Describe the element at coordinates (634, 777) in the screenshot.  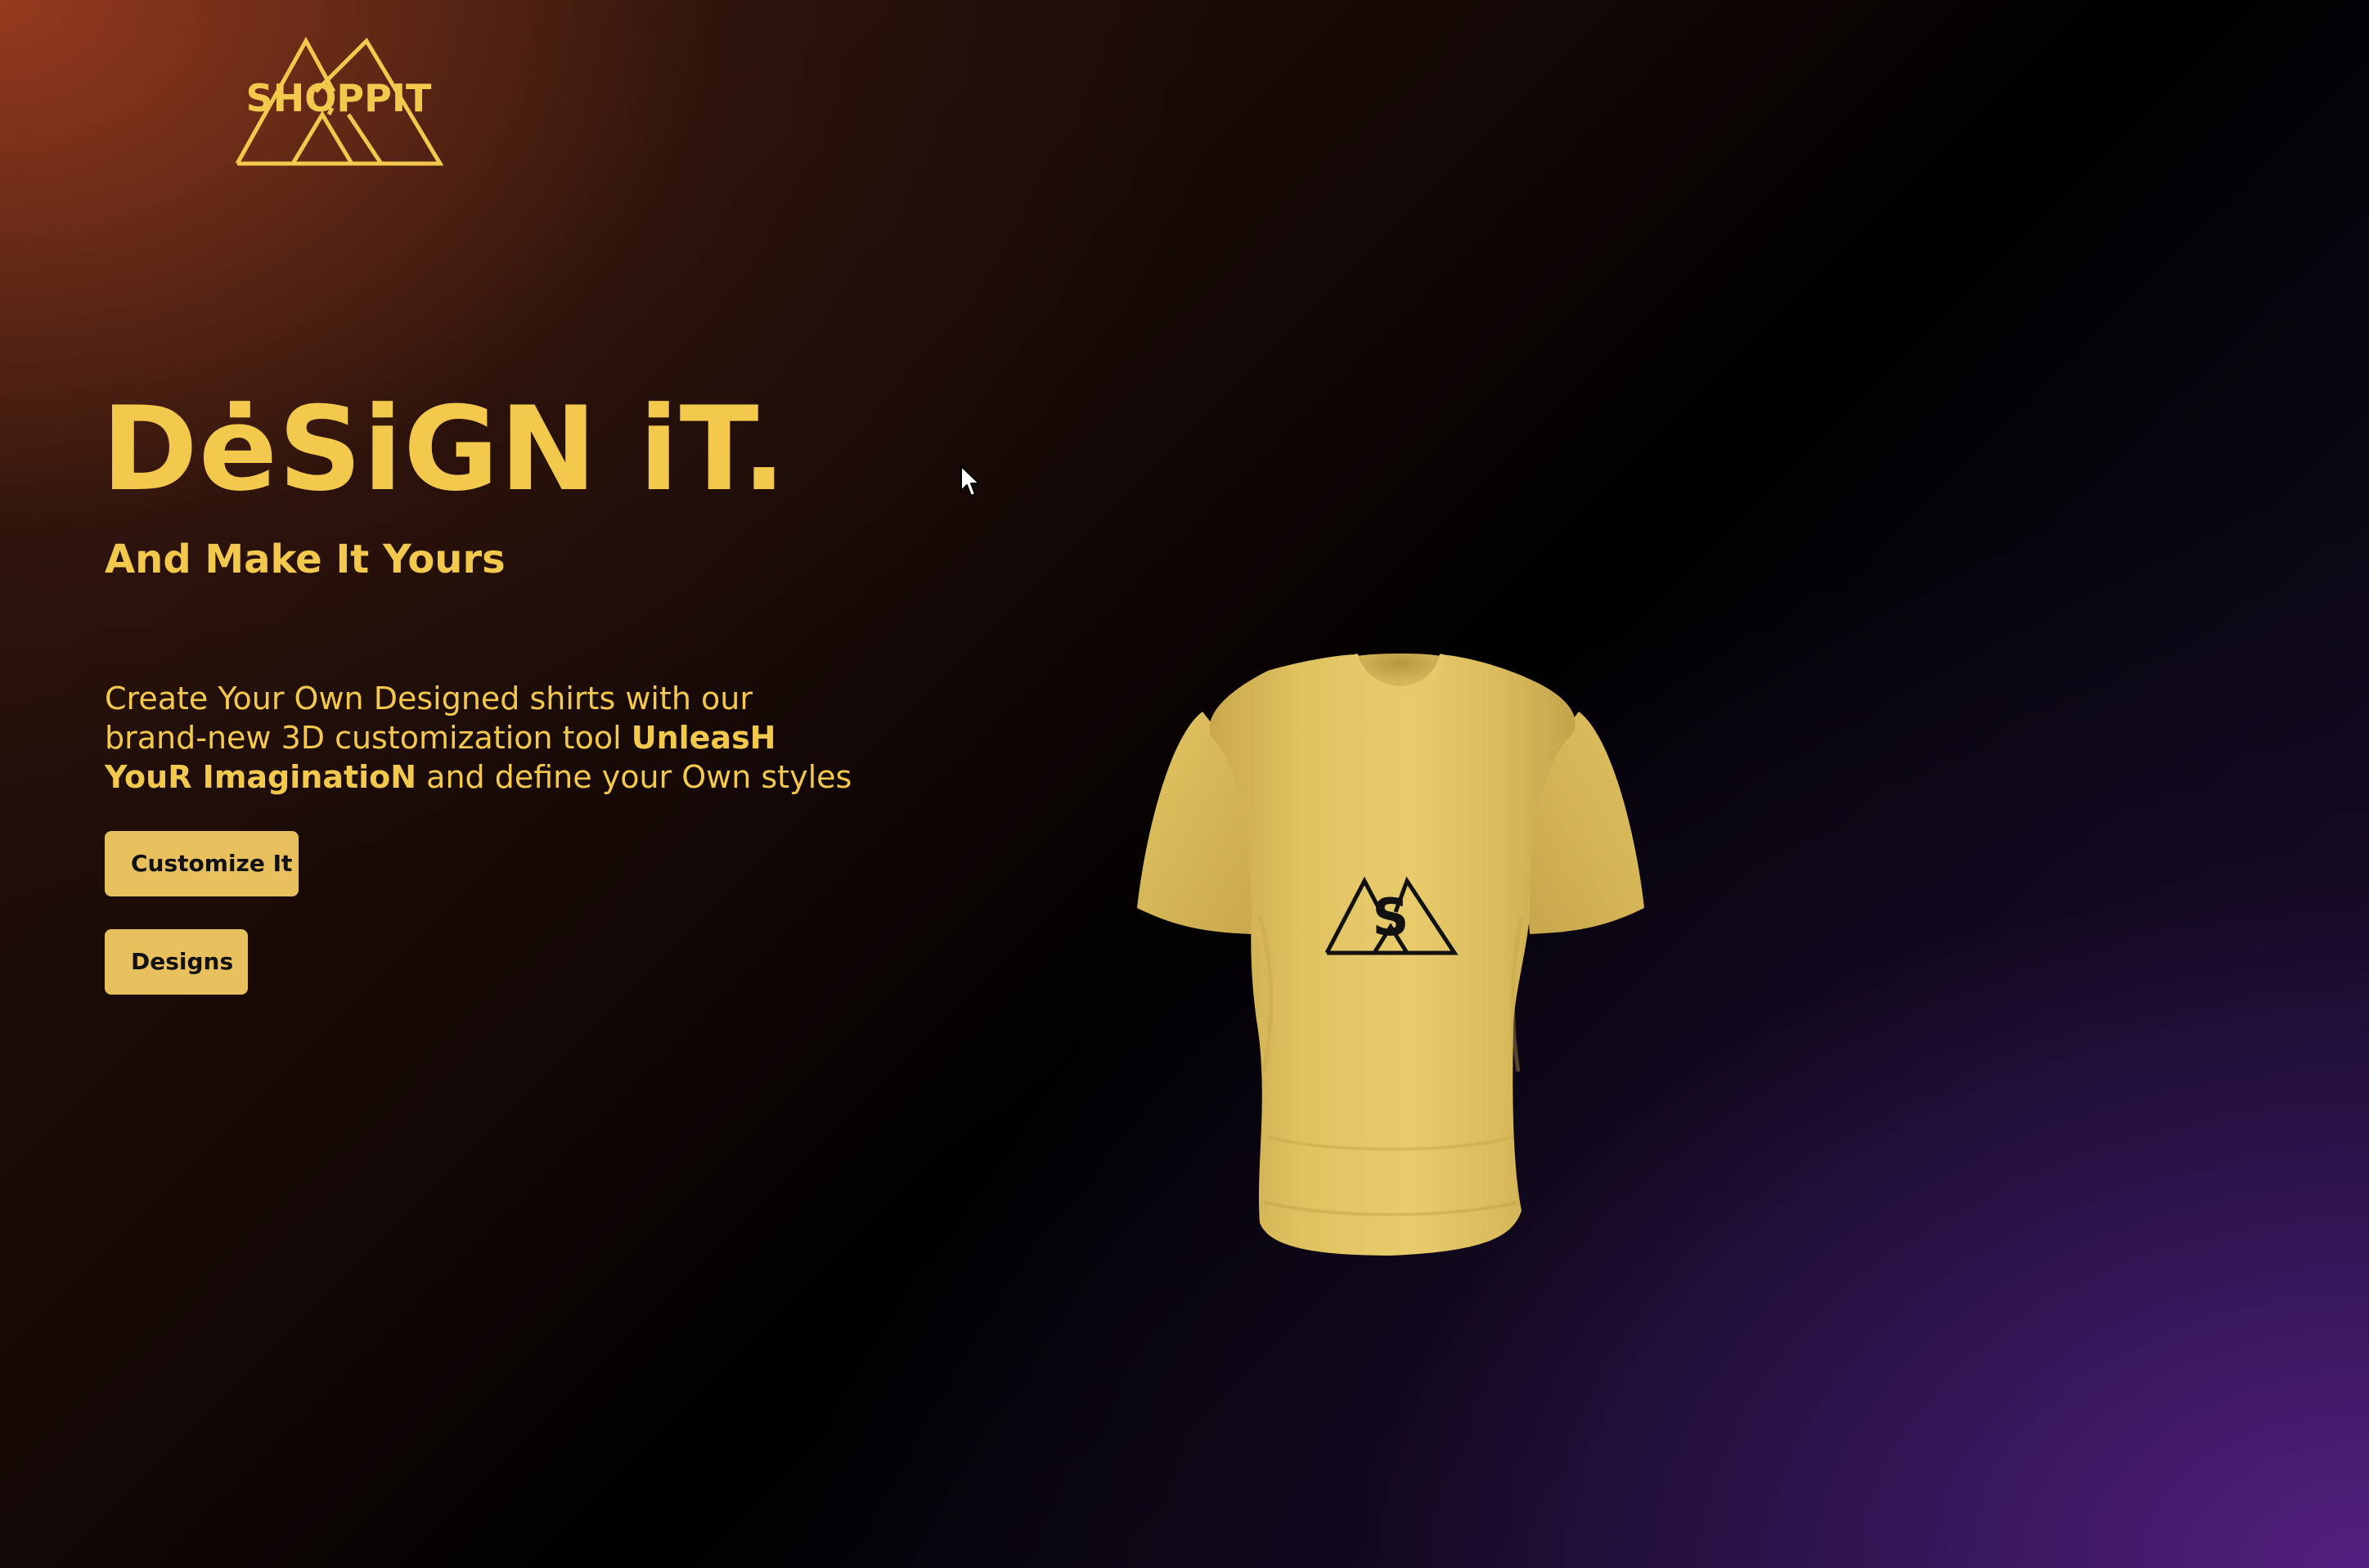
I see `hero-description-text-2: and define your Own styles` at that location.